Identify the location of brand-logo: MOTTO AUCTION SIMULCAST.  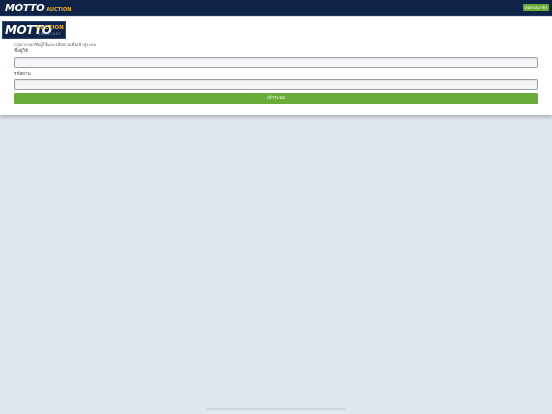
(34, 30).